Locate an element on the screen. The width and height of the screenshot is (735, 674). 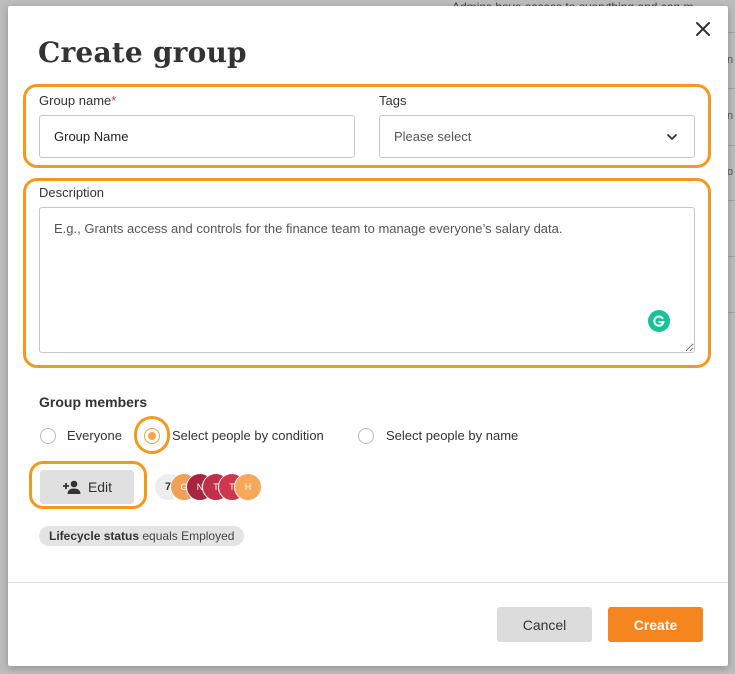
group-name-label: Group name* is located at coordinates (78, 100).